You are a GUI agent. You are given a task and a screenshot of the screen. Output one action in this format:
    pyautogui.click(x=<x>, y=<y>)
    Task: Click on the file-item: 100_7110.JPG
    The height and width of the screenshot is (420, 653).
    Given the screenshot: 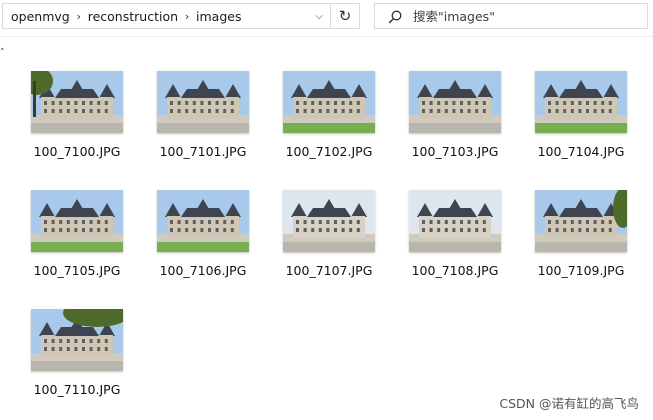 What is the action you would take?
    pyautogui.click(x=72, y=336)
    